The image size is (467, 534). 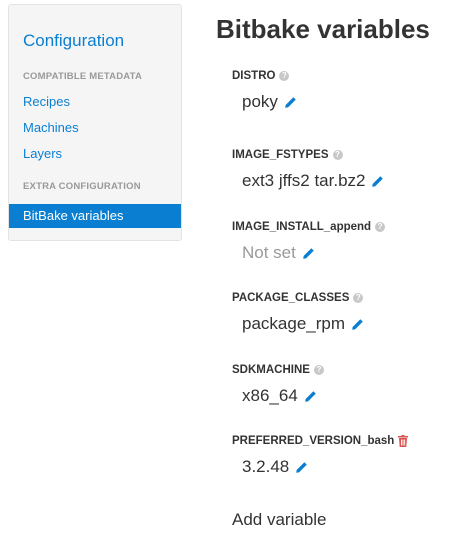 What do you see at coordinates (271, 370) in the screenshot?
I see `variable-name: SDKMACHINE` at bounding box center [271, 370].